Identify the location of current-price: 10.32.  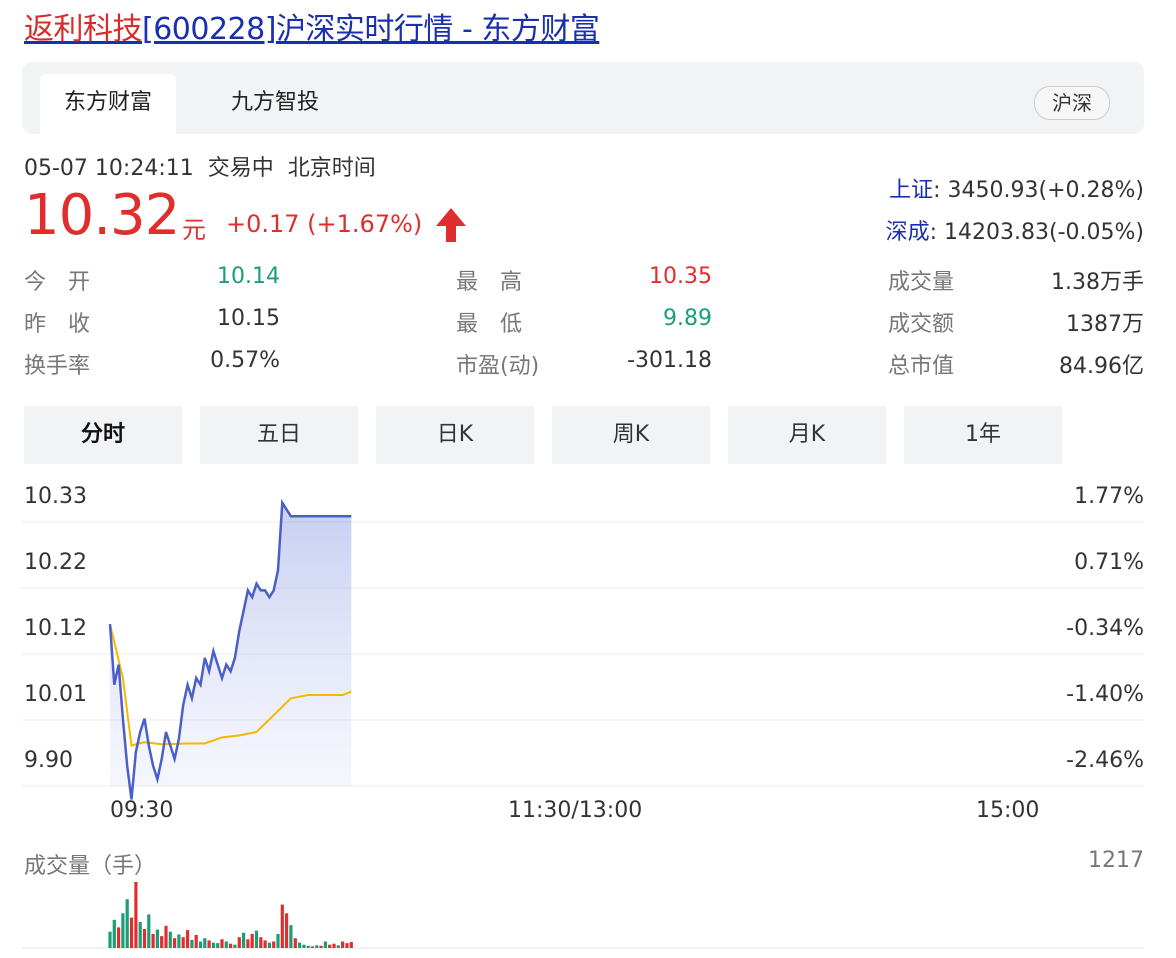
(102, 215).